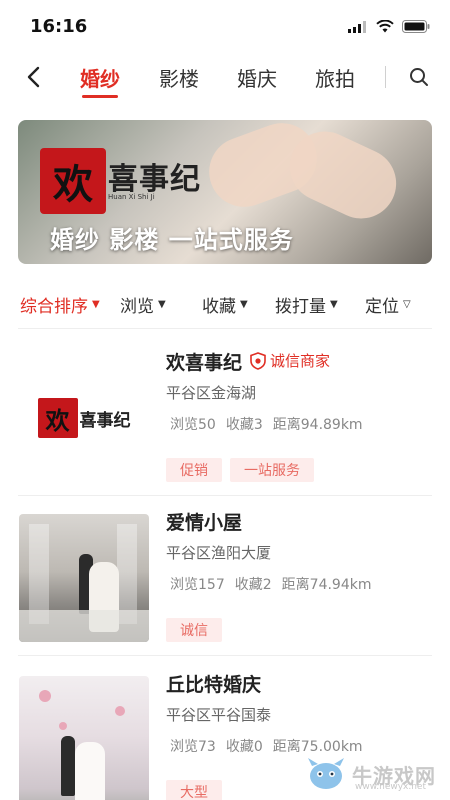 The height and width of the screenshot is (800, 450). I want to click on photo-groom, so click(68, 766).